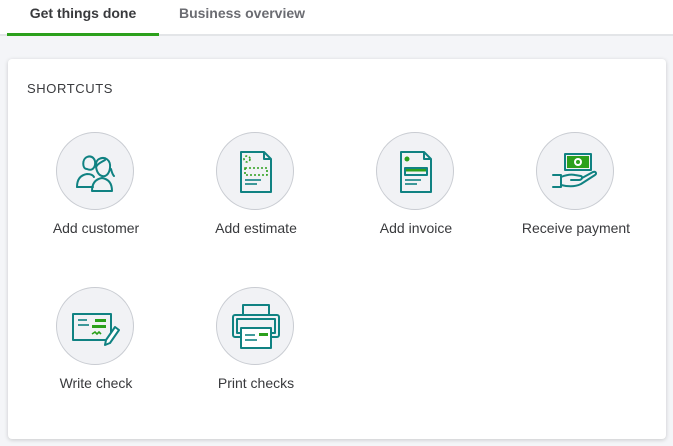 The image size is (673, 446). I want to click on write-check-circle, so click(95, 326).